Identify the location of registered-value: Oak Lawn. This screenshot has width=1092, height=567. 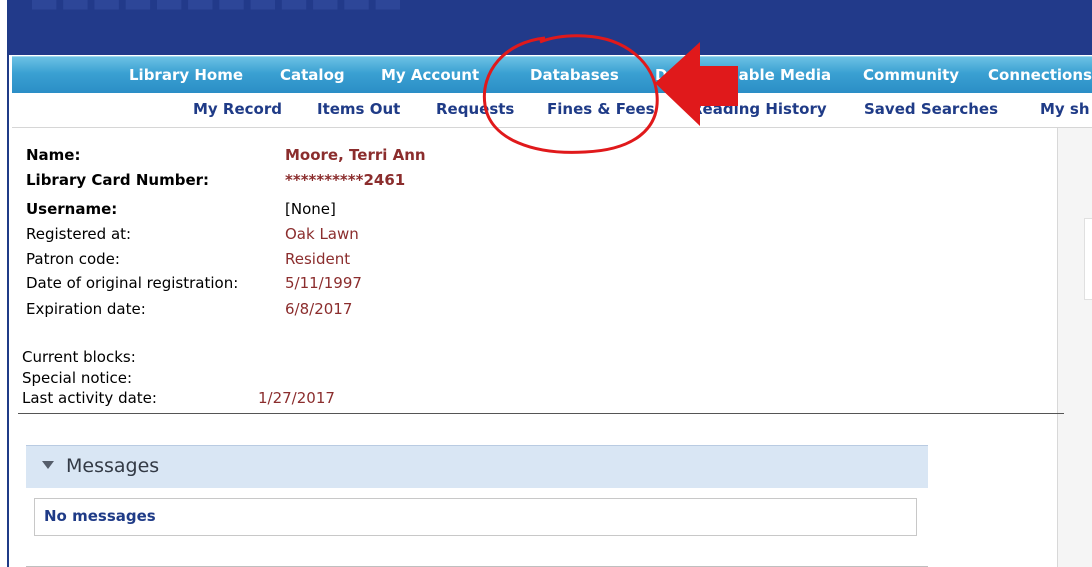
(322, 234).